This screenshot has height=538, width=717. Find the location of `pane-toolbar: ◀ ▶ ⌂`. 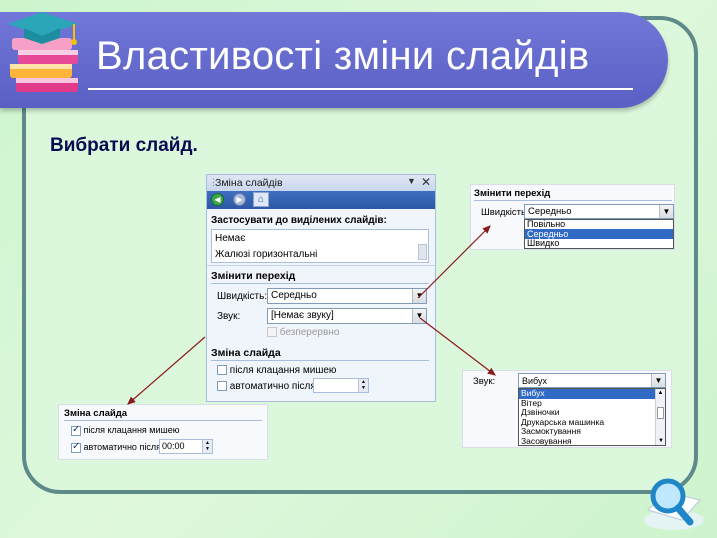

pane-toolbar: ◀ ▶ ⌂ is located at coordinates (321, 200).